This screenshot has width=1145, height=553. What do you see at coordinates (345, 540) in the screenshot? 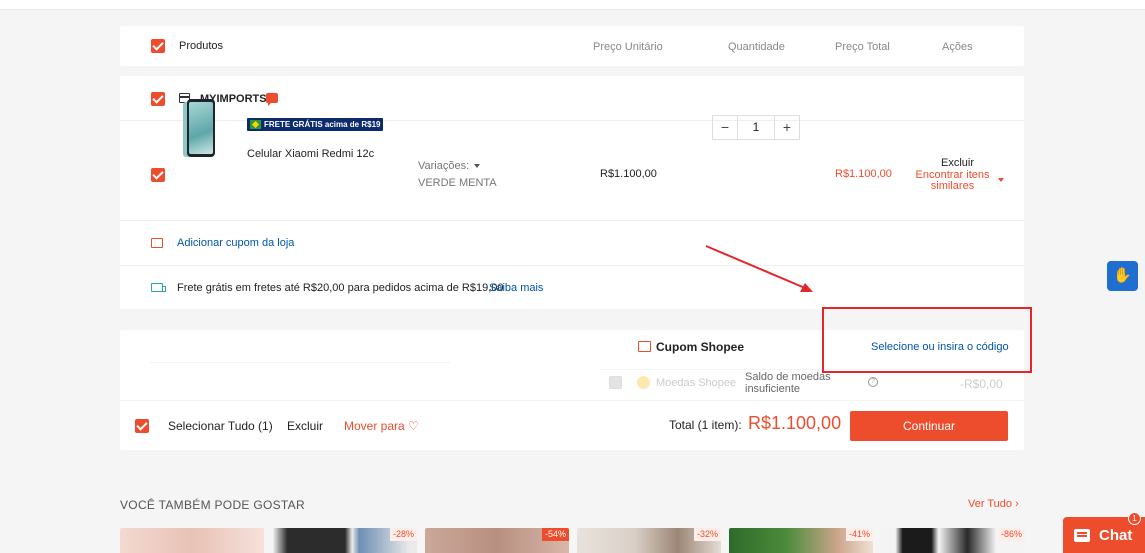
I see `product-card: -28%` at bounding box center [345, 540].